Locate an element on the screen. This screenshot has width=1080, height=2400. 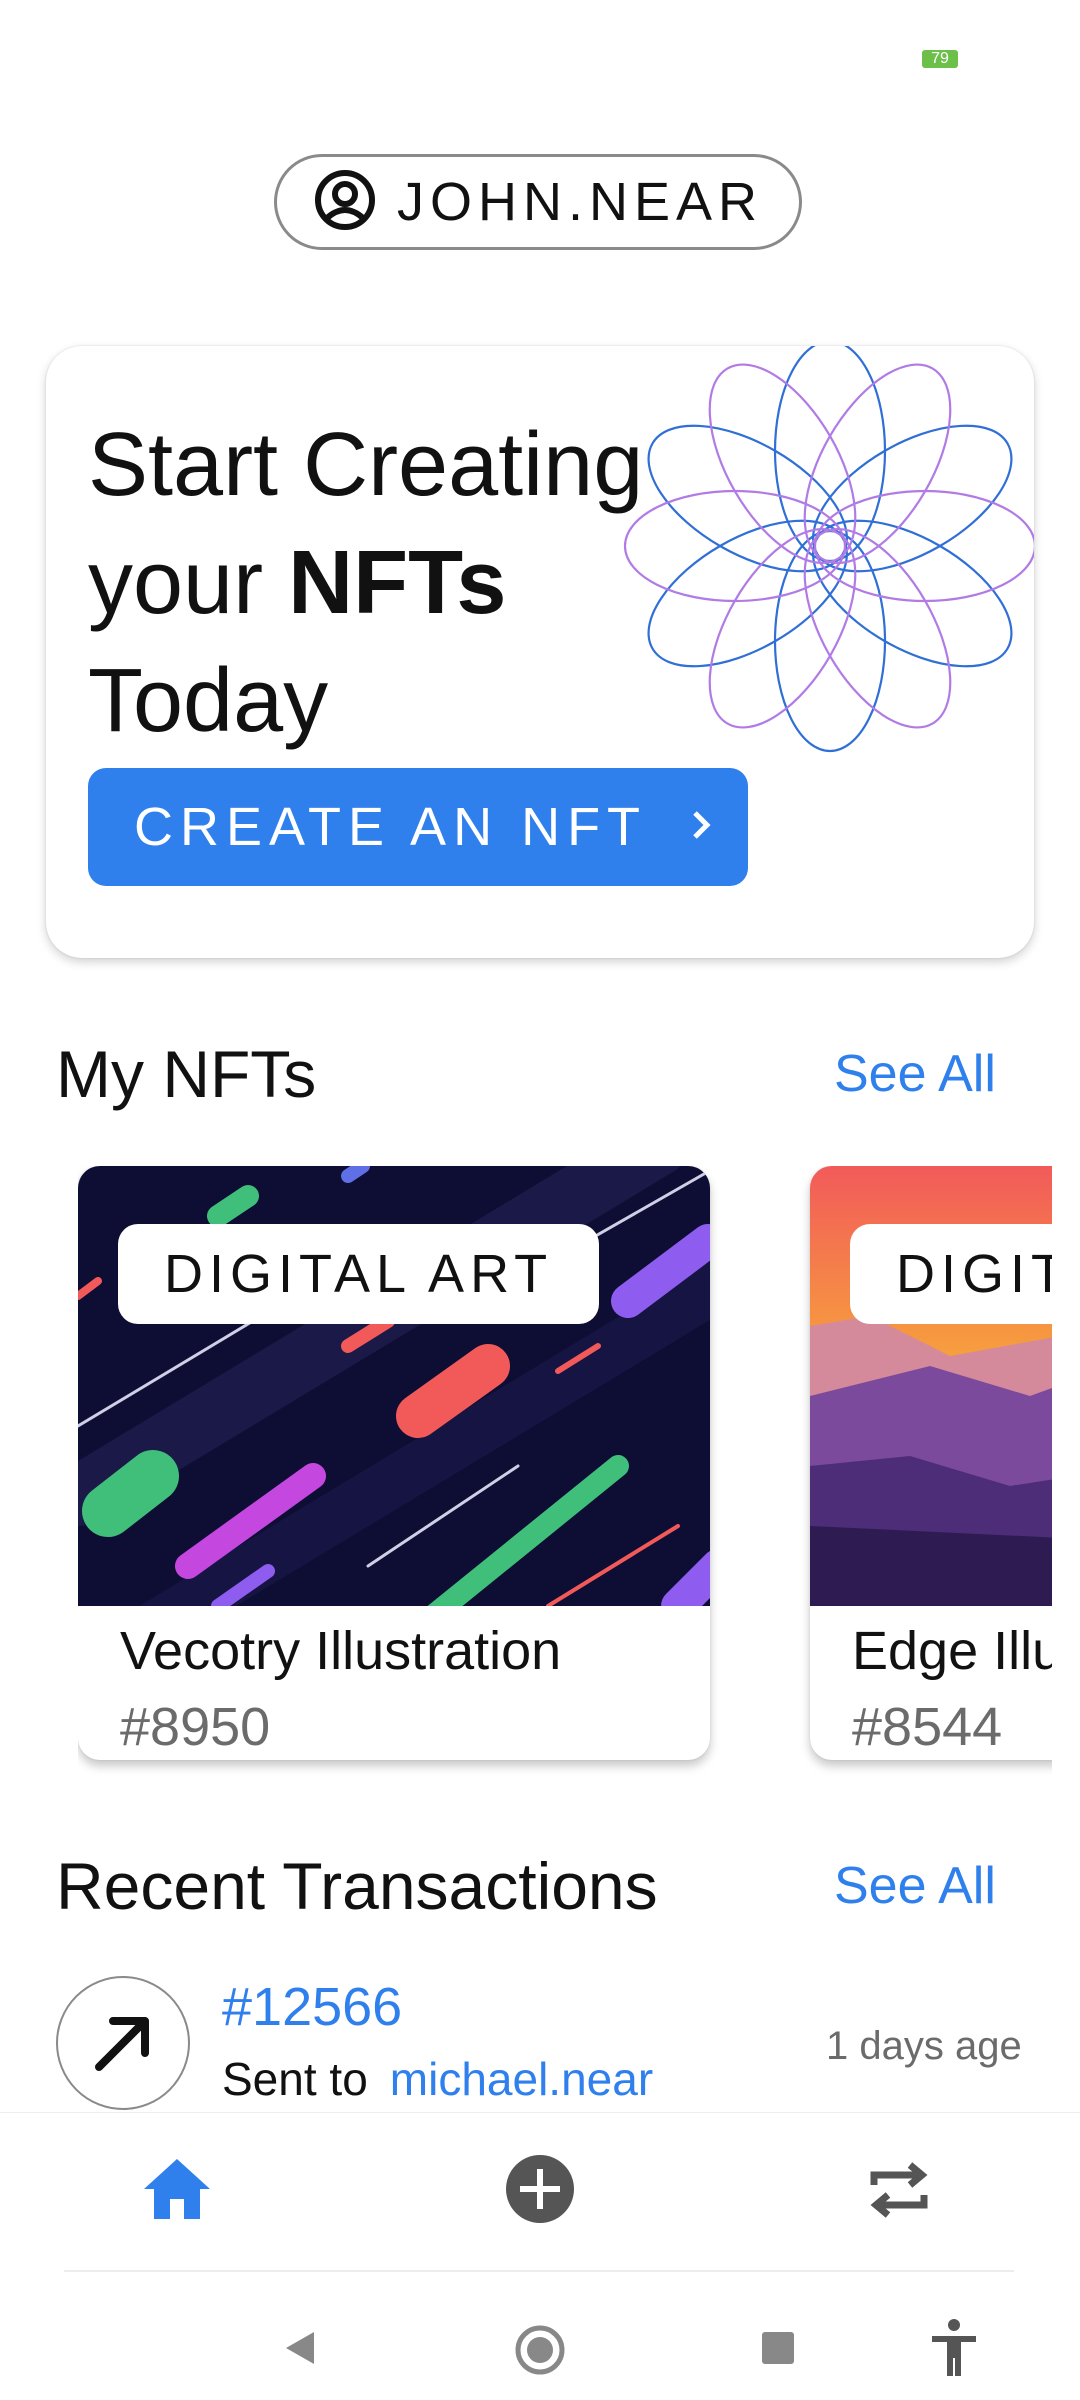
account-pill: JOHN.NEAR is located at coordinates (538, 202).